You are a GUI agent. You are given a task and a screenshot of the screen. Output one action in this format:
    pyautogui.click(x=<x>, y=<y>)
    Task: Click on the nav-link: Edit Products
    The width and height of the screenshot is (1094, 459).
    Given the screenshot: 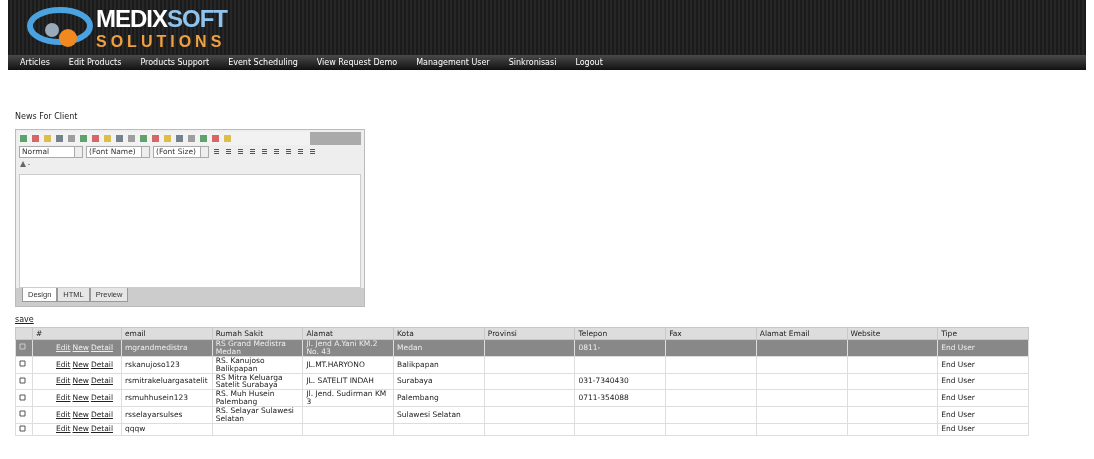 What is the action you would take?
    pyautogui.click(x=95, y=62)
    